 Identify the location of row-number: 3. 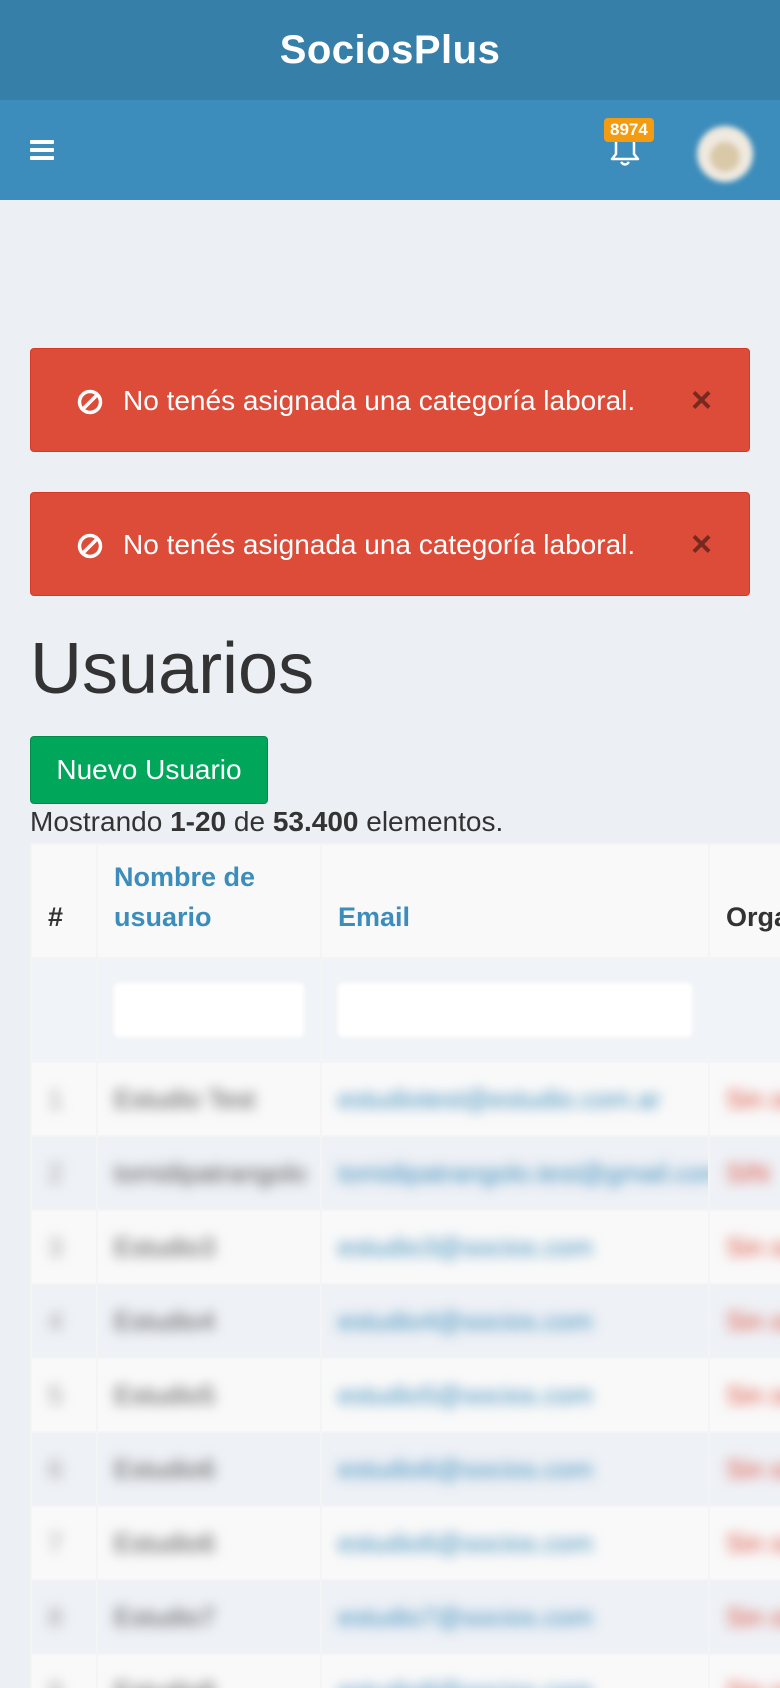
(55, 1246).